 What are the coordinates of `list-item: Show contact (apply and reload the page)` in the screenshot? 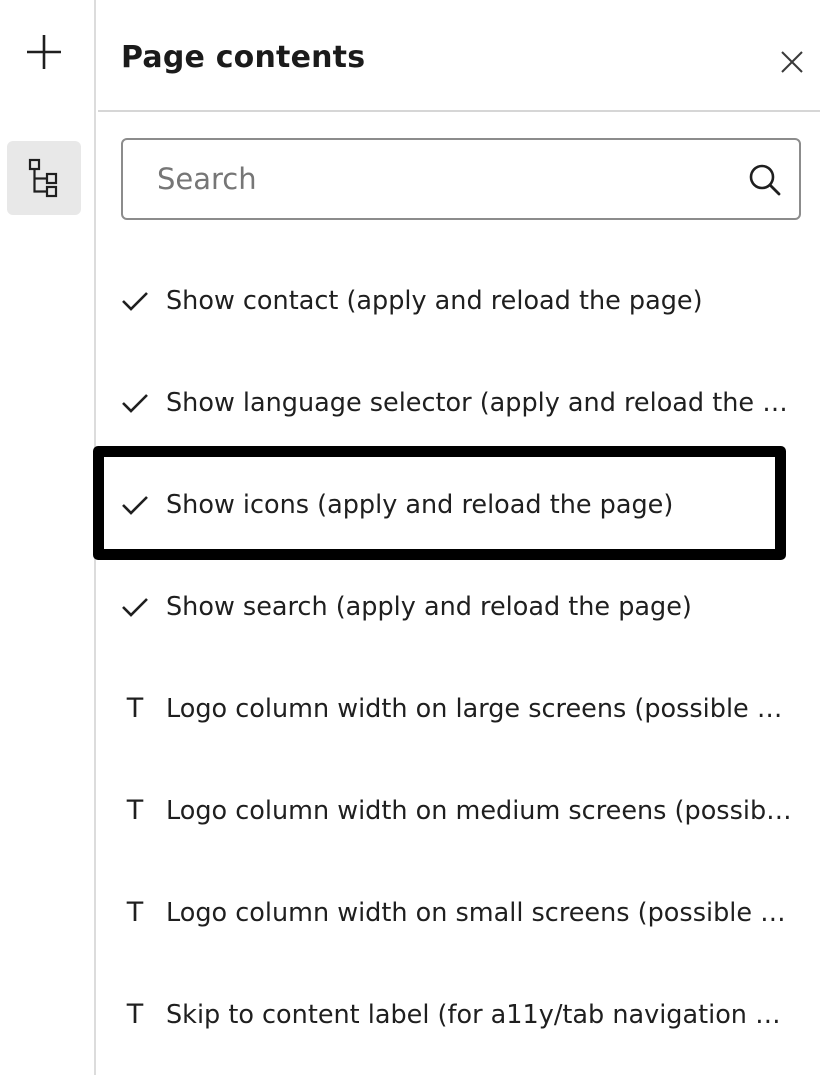 It's located at (459, 301).